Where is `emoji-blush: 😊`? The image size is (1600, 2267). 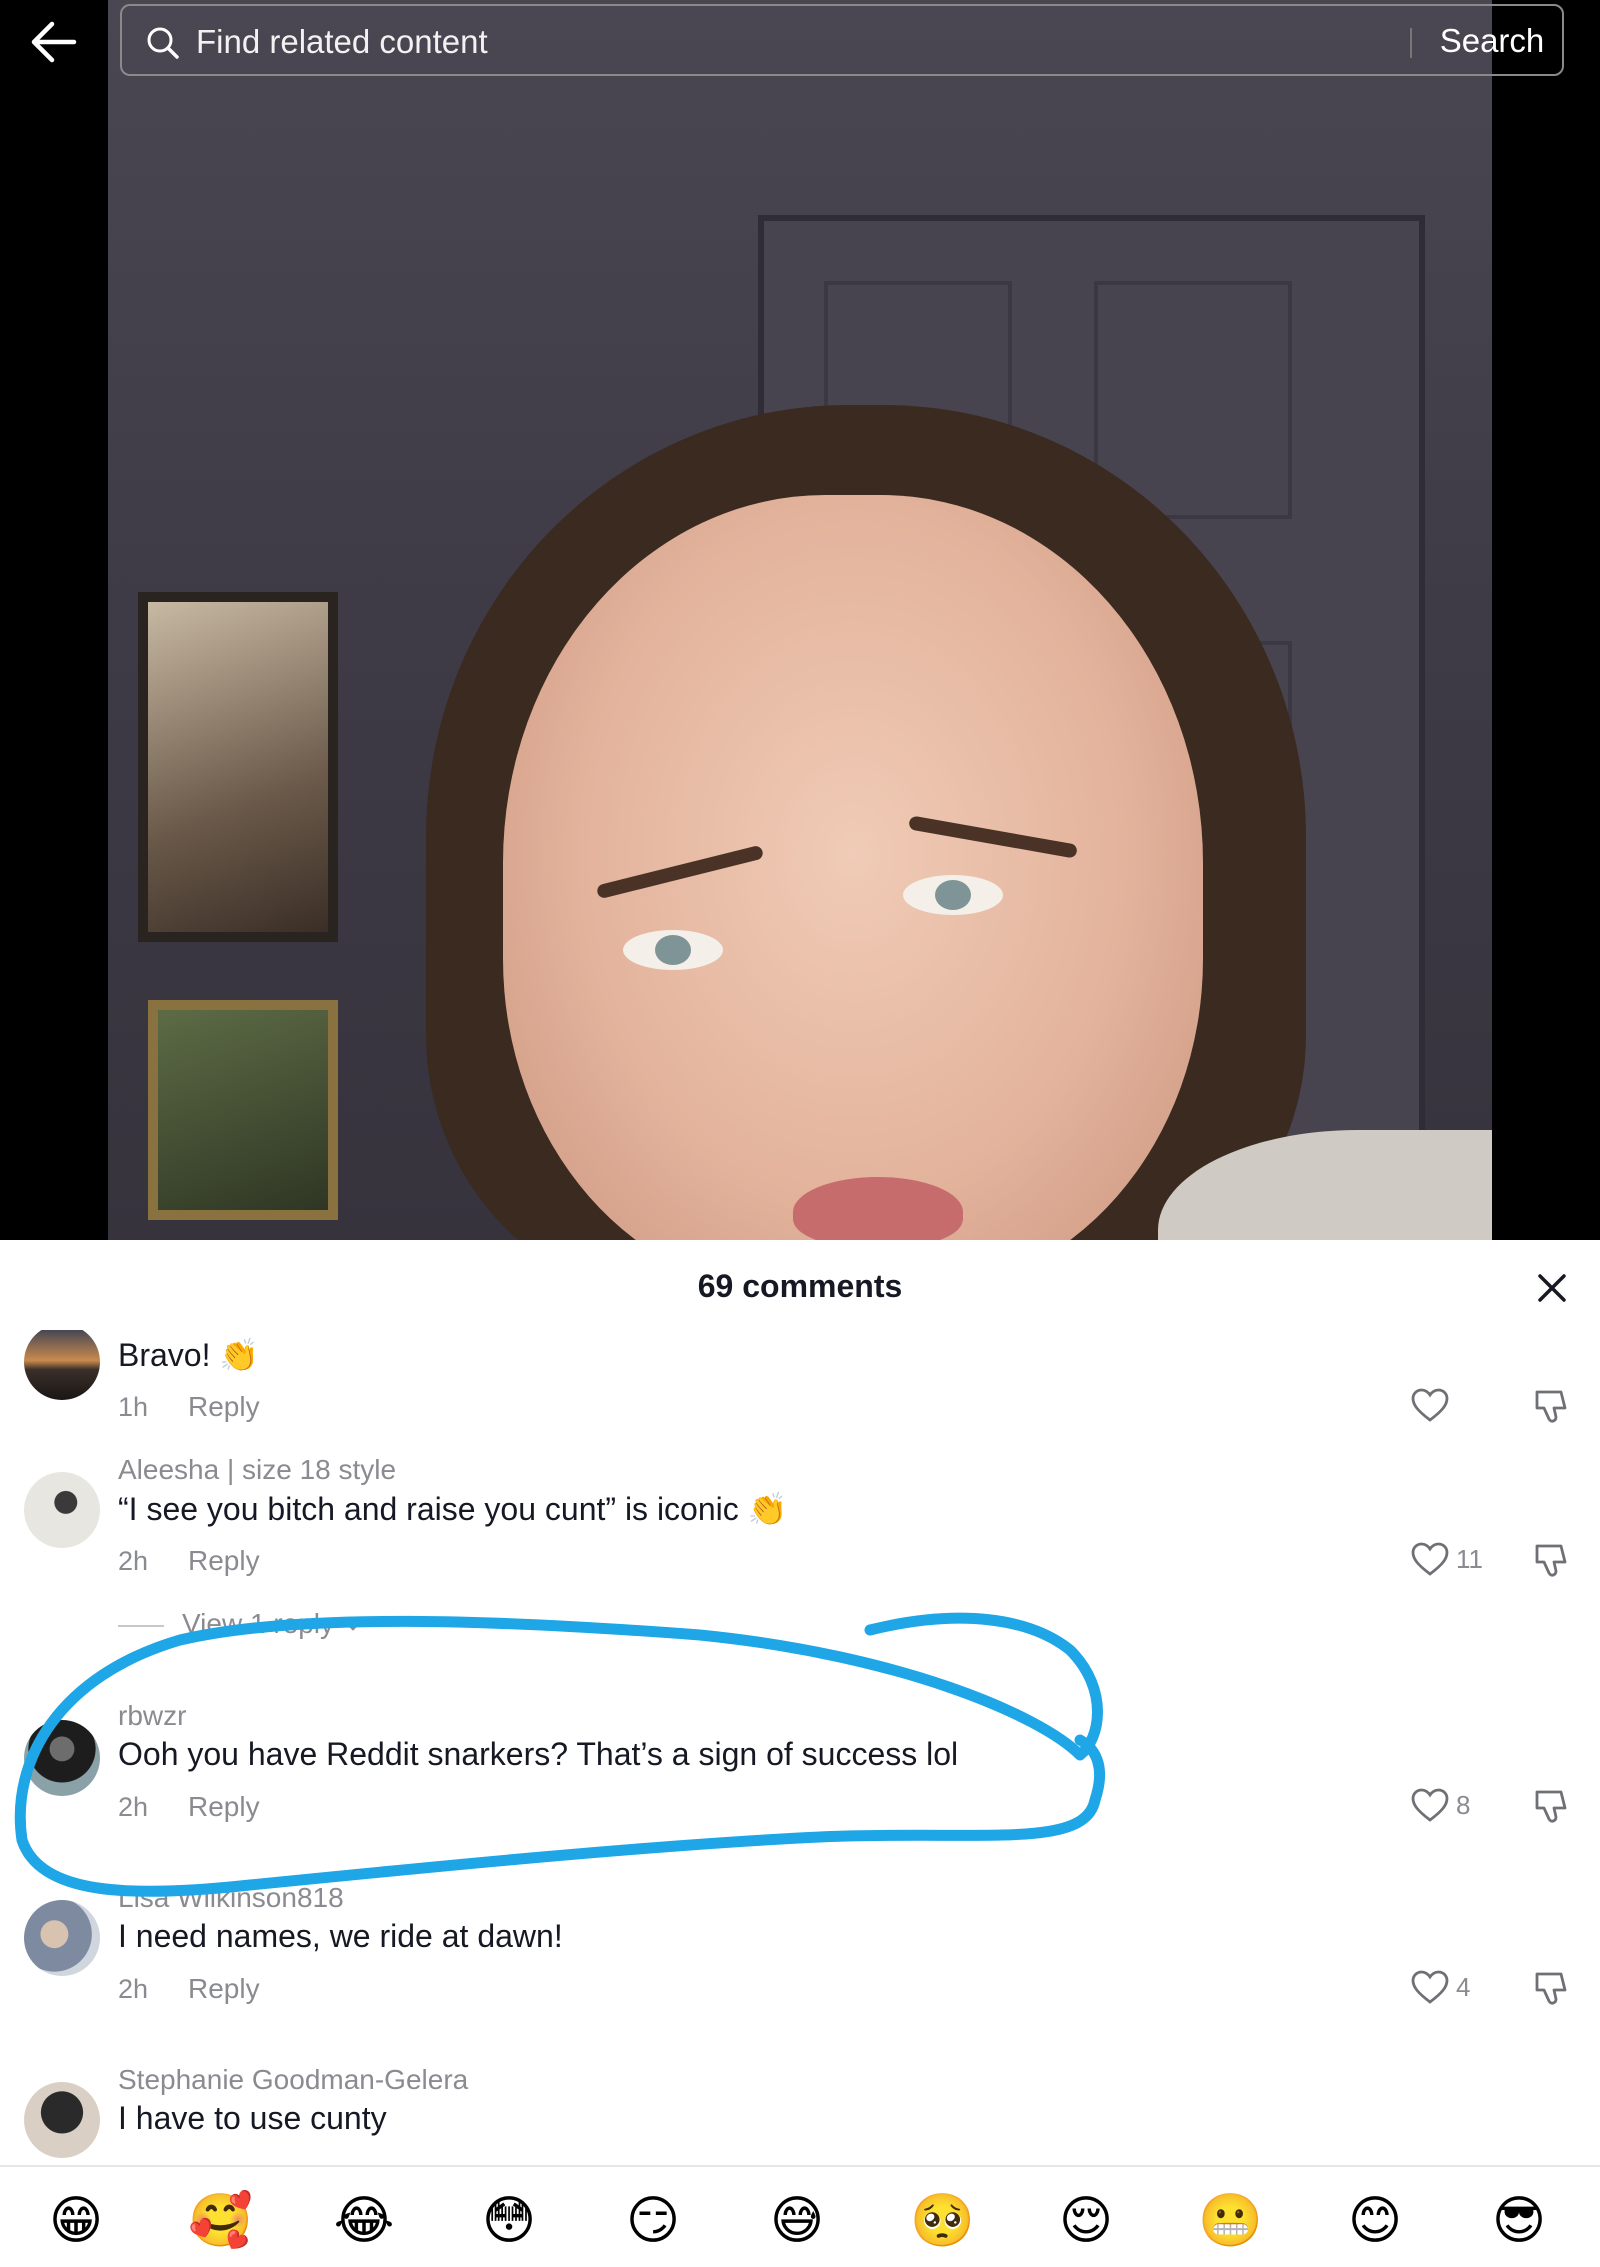
emoji-blush: 😊 is located at coordinates (1375, 2221).